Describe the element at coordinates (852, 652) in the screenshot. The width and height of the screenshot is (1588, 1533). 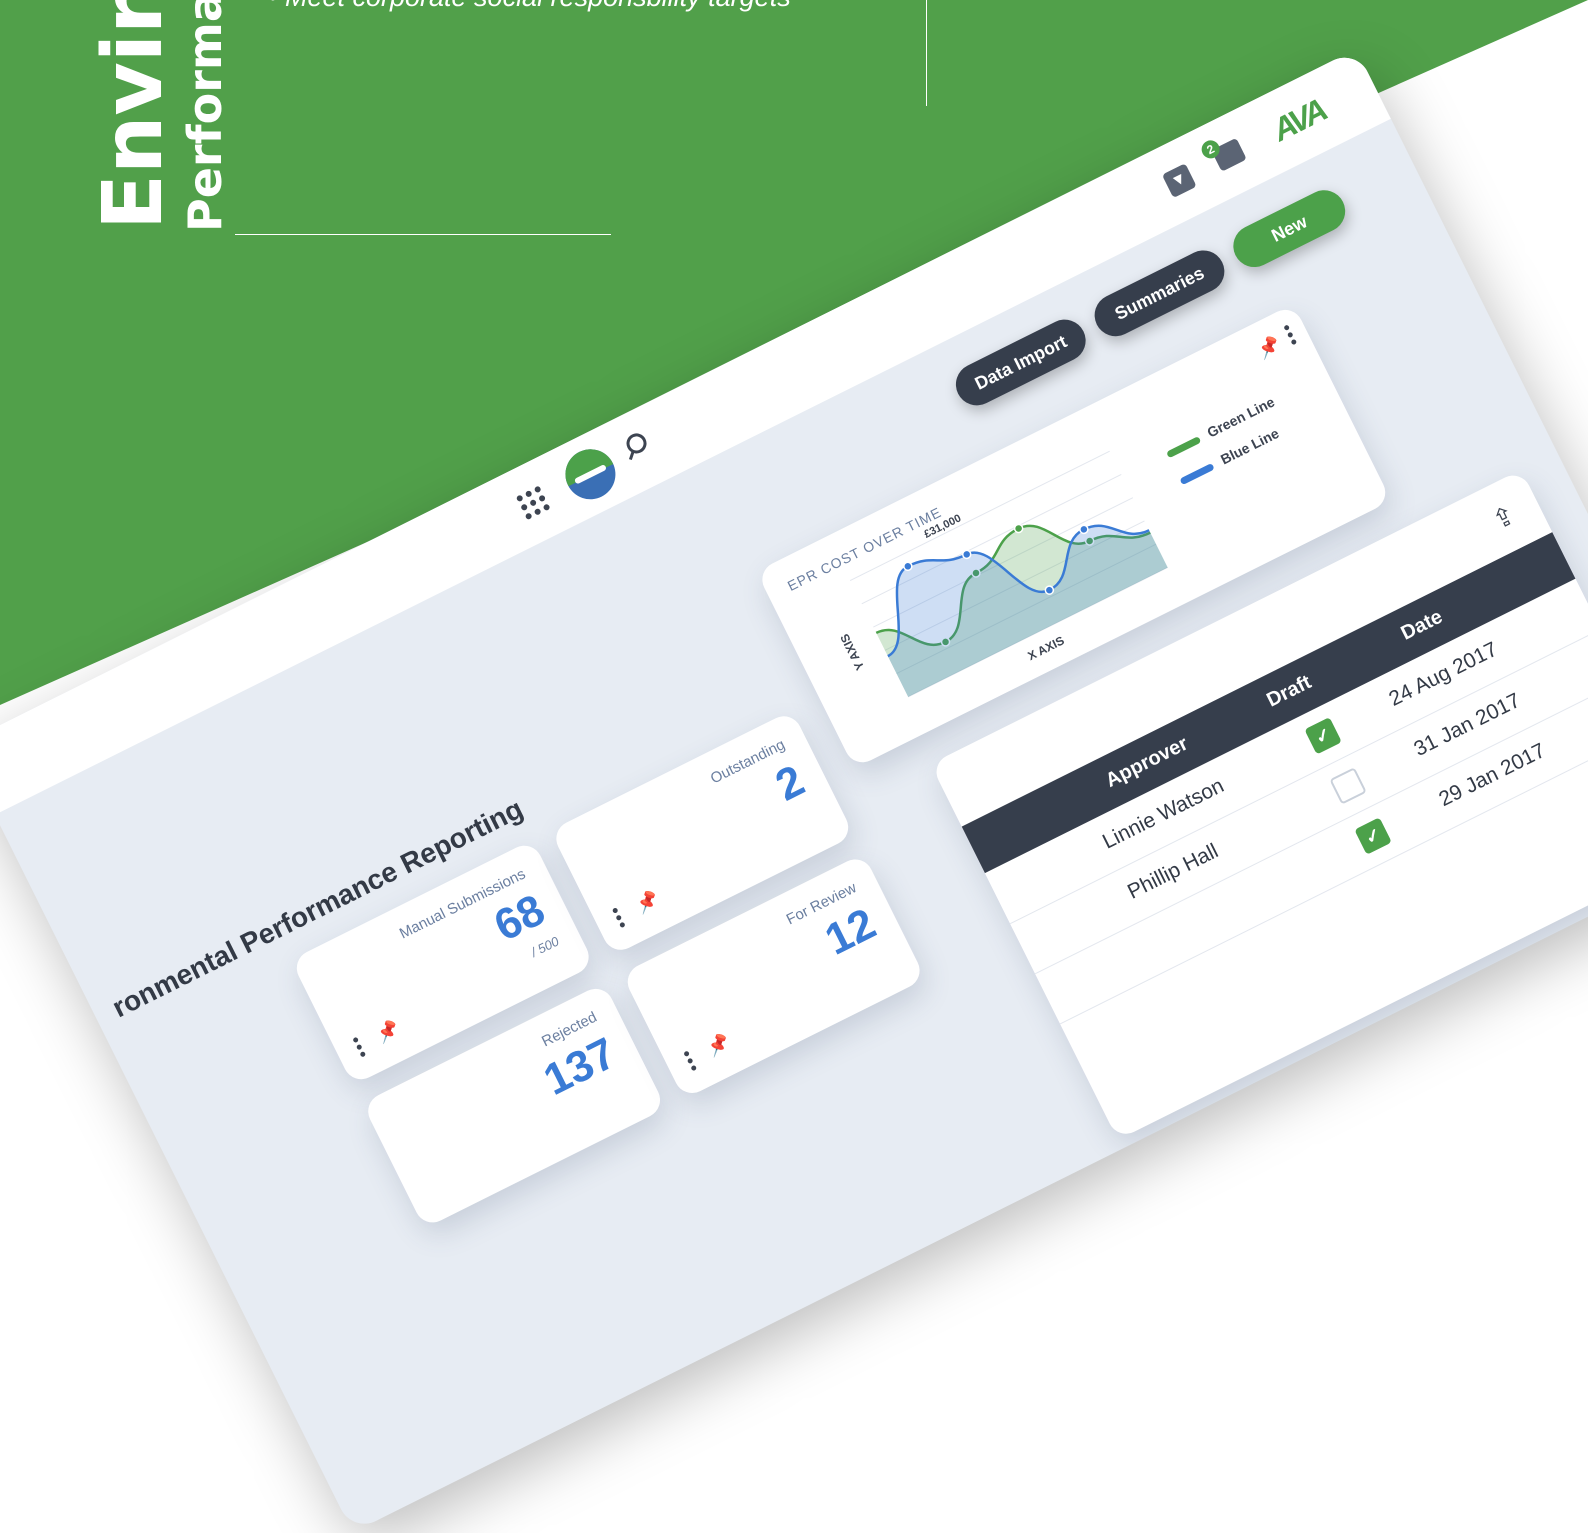
I see `y-axis-label: Y AXIS` at that location.